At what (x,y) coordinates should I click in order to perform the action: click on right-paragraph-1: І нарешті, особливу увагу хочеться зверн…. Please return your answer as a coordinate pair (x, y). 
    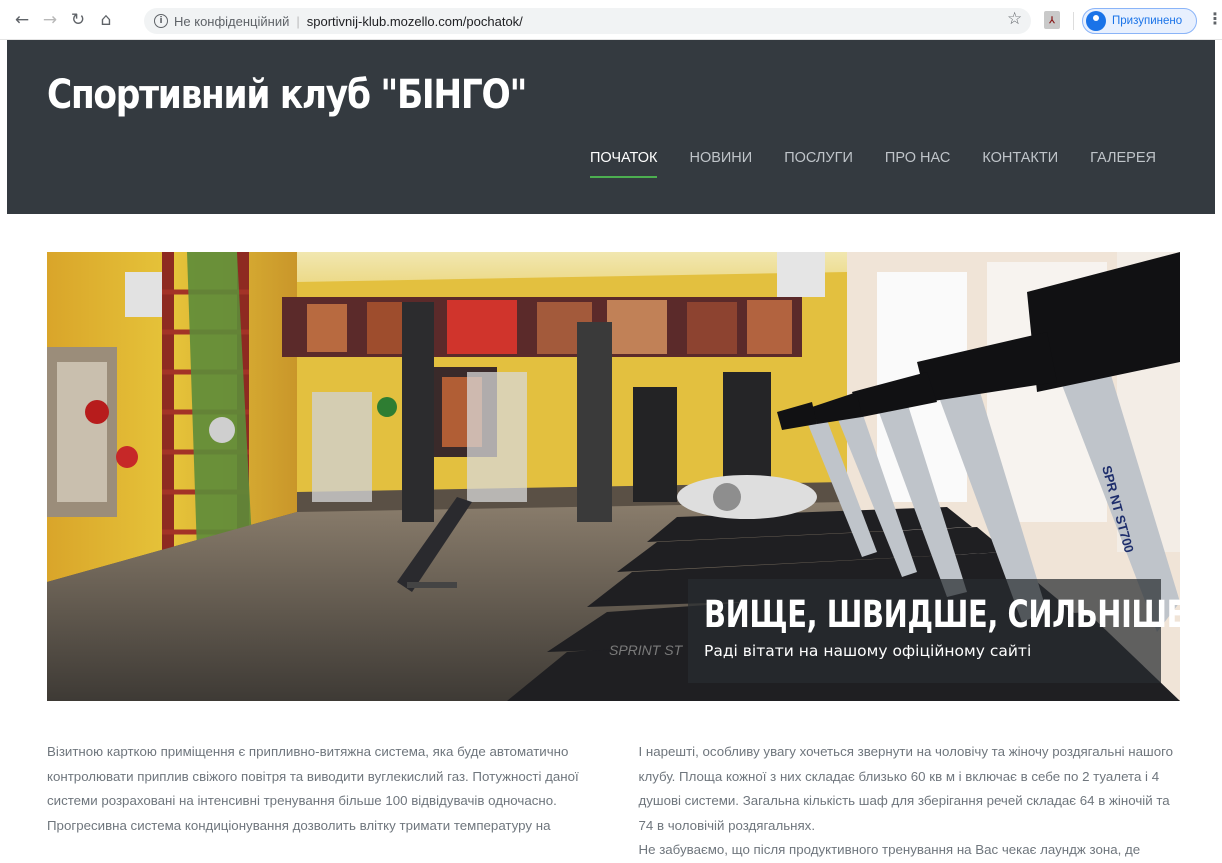
    Looking at the image, I should click on (906, 788).